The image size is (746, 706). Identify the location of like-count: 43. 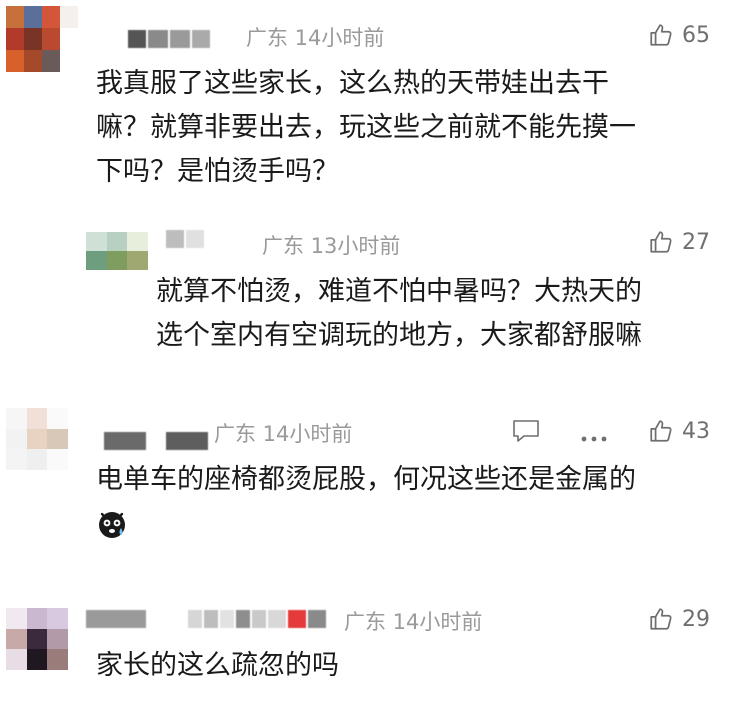
(696, 431).